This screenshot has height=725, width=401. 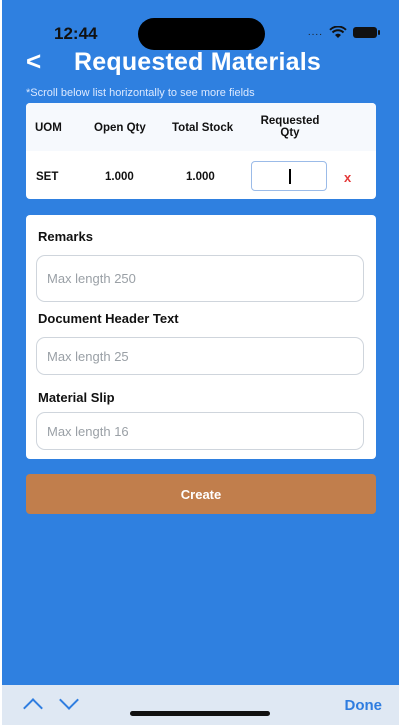 What do you see at coordinates (347, 177) in the screenshot?
I see `remove-row-button: x` at bounding box center [347, 177].